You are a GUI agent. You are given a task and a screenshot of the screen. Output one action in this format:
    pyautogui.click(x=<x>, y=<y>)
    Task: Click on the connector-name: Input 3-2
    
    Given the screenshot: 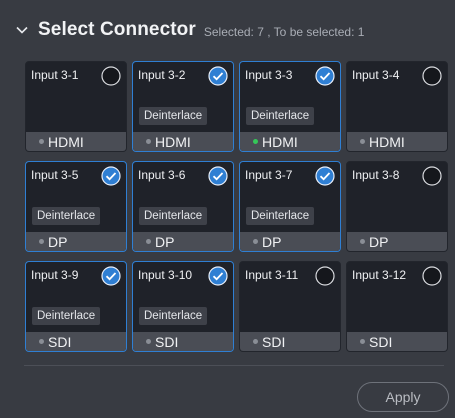 What is the action you would take?
    pyautogui.click(x=162, y=75)
    